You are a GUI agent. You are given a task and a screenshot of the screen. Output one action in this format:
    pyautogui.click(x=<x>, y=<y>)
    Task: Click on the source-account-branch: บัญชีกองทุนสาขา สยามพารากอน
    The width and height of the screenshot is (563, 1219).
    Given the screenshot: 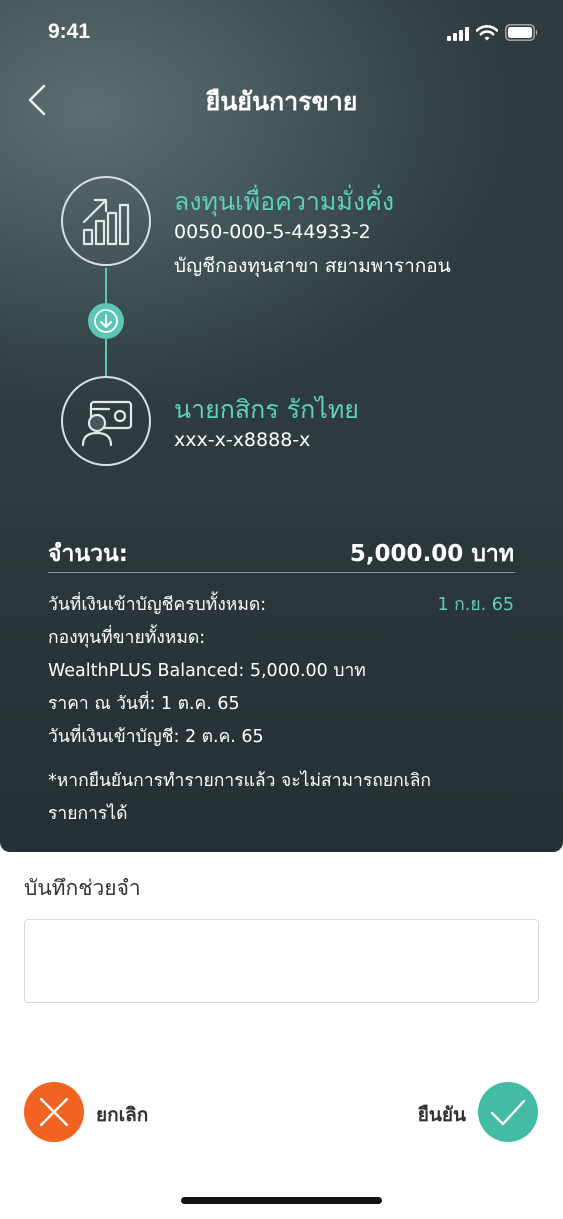 What is the action you would take?
    pyautogui.click(x=312, y=266)
    